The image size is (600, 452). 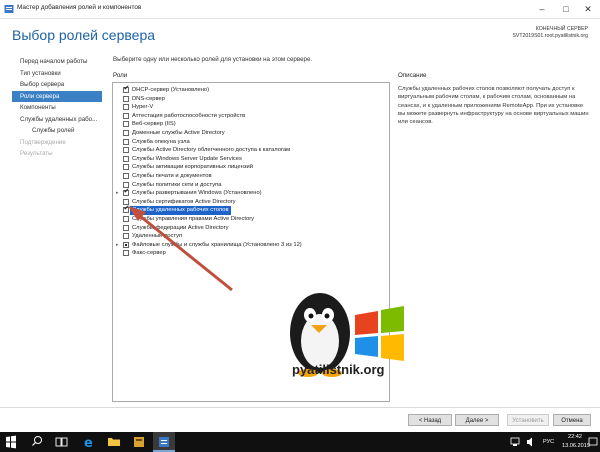 What do you see at coordinates (251, 253) in the screenshot?
I see `role-item: Факс-сервер` at bounding box center [251, 253].